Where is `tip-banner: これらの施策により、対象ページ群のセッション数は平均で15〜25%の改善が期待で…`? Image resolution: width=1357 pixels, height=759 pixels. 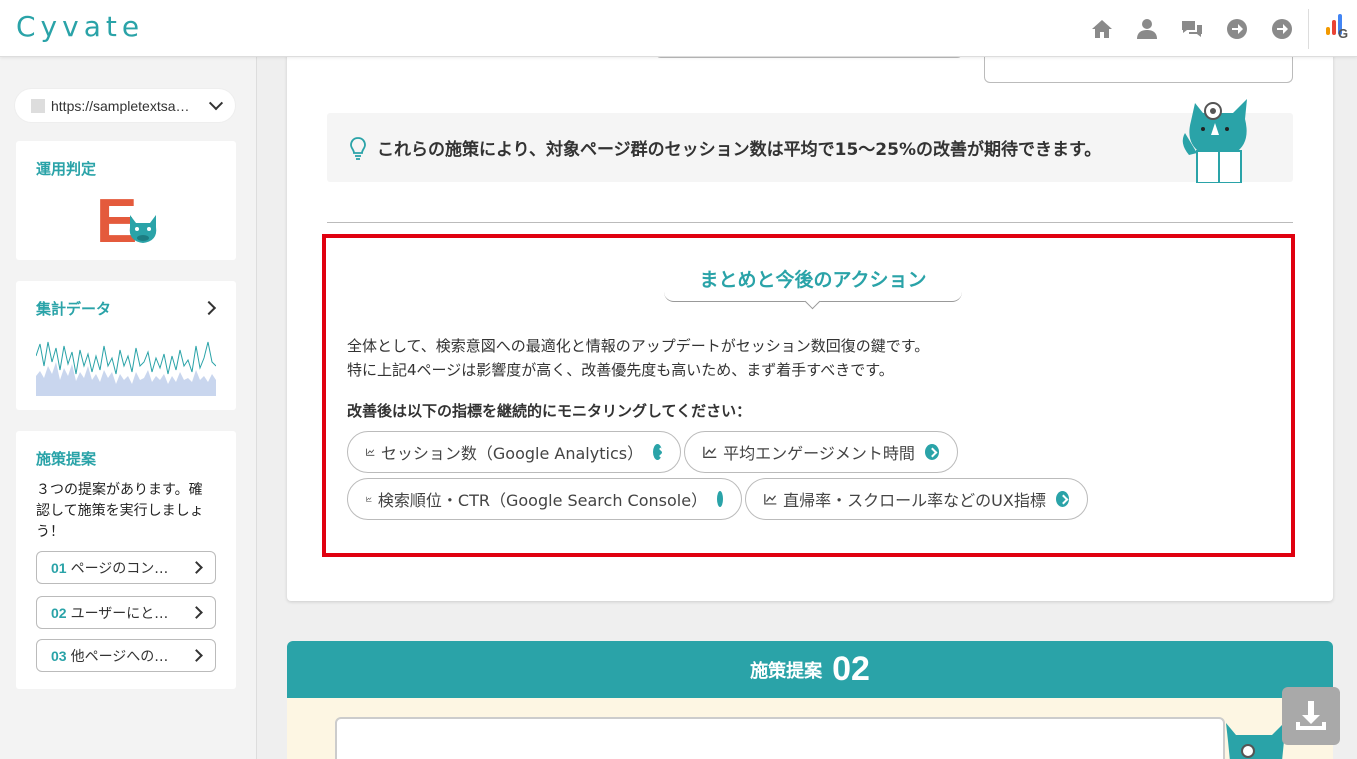 tip-banner: これらの施策により、対象ページ群のセッション数は平均で15〜25%の改善が期待で… is located at coordinates (810, 147).